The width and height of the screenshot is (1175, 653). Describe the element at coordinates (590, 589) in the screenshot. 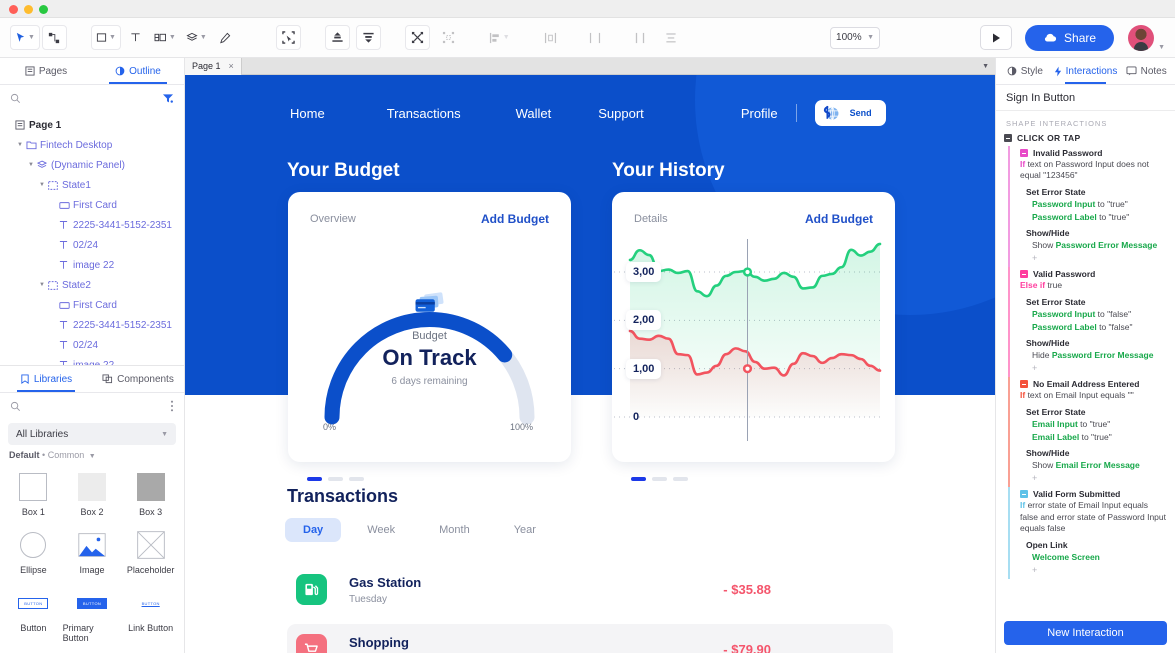

I see `transaction-row: Gas Station Tuesday - $35.88` at that location.